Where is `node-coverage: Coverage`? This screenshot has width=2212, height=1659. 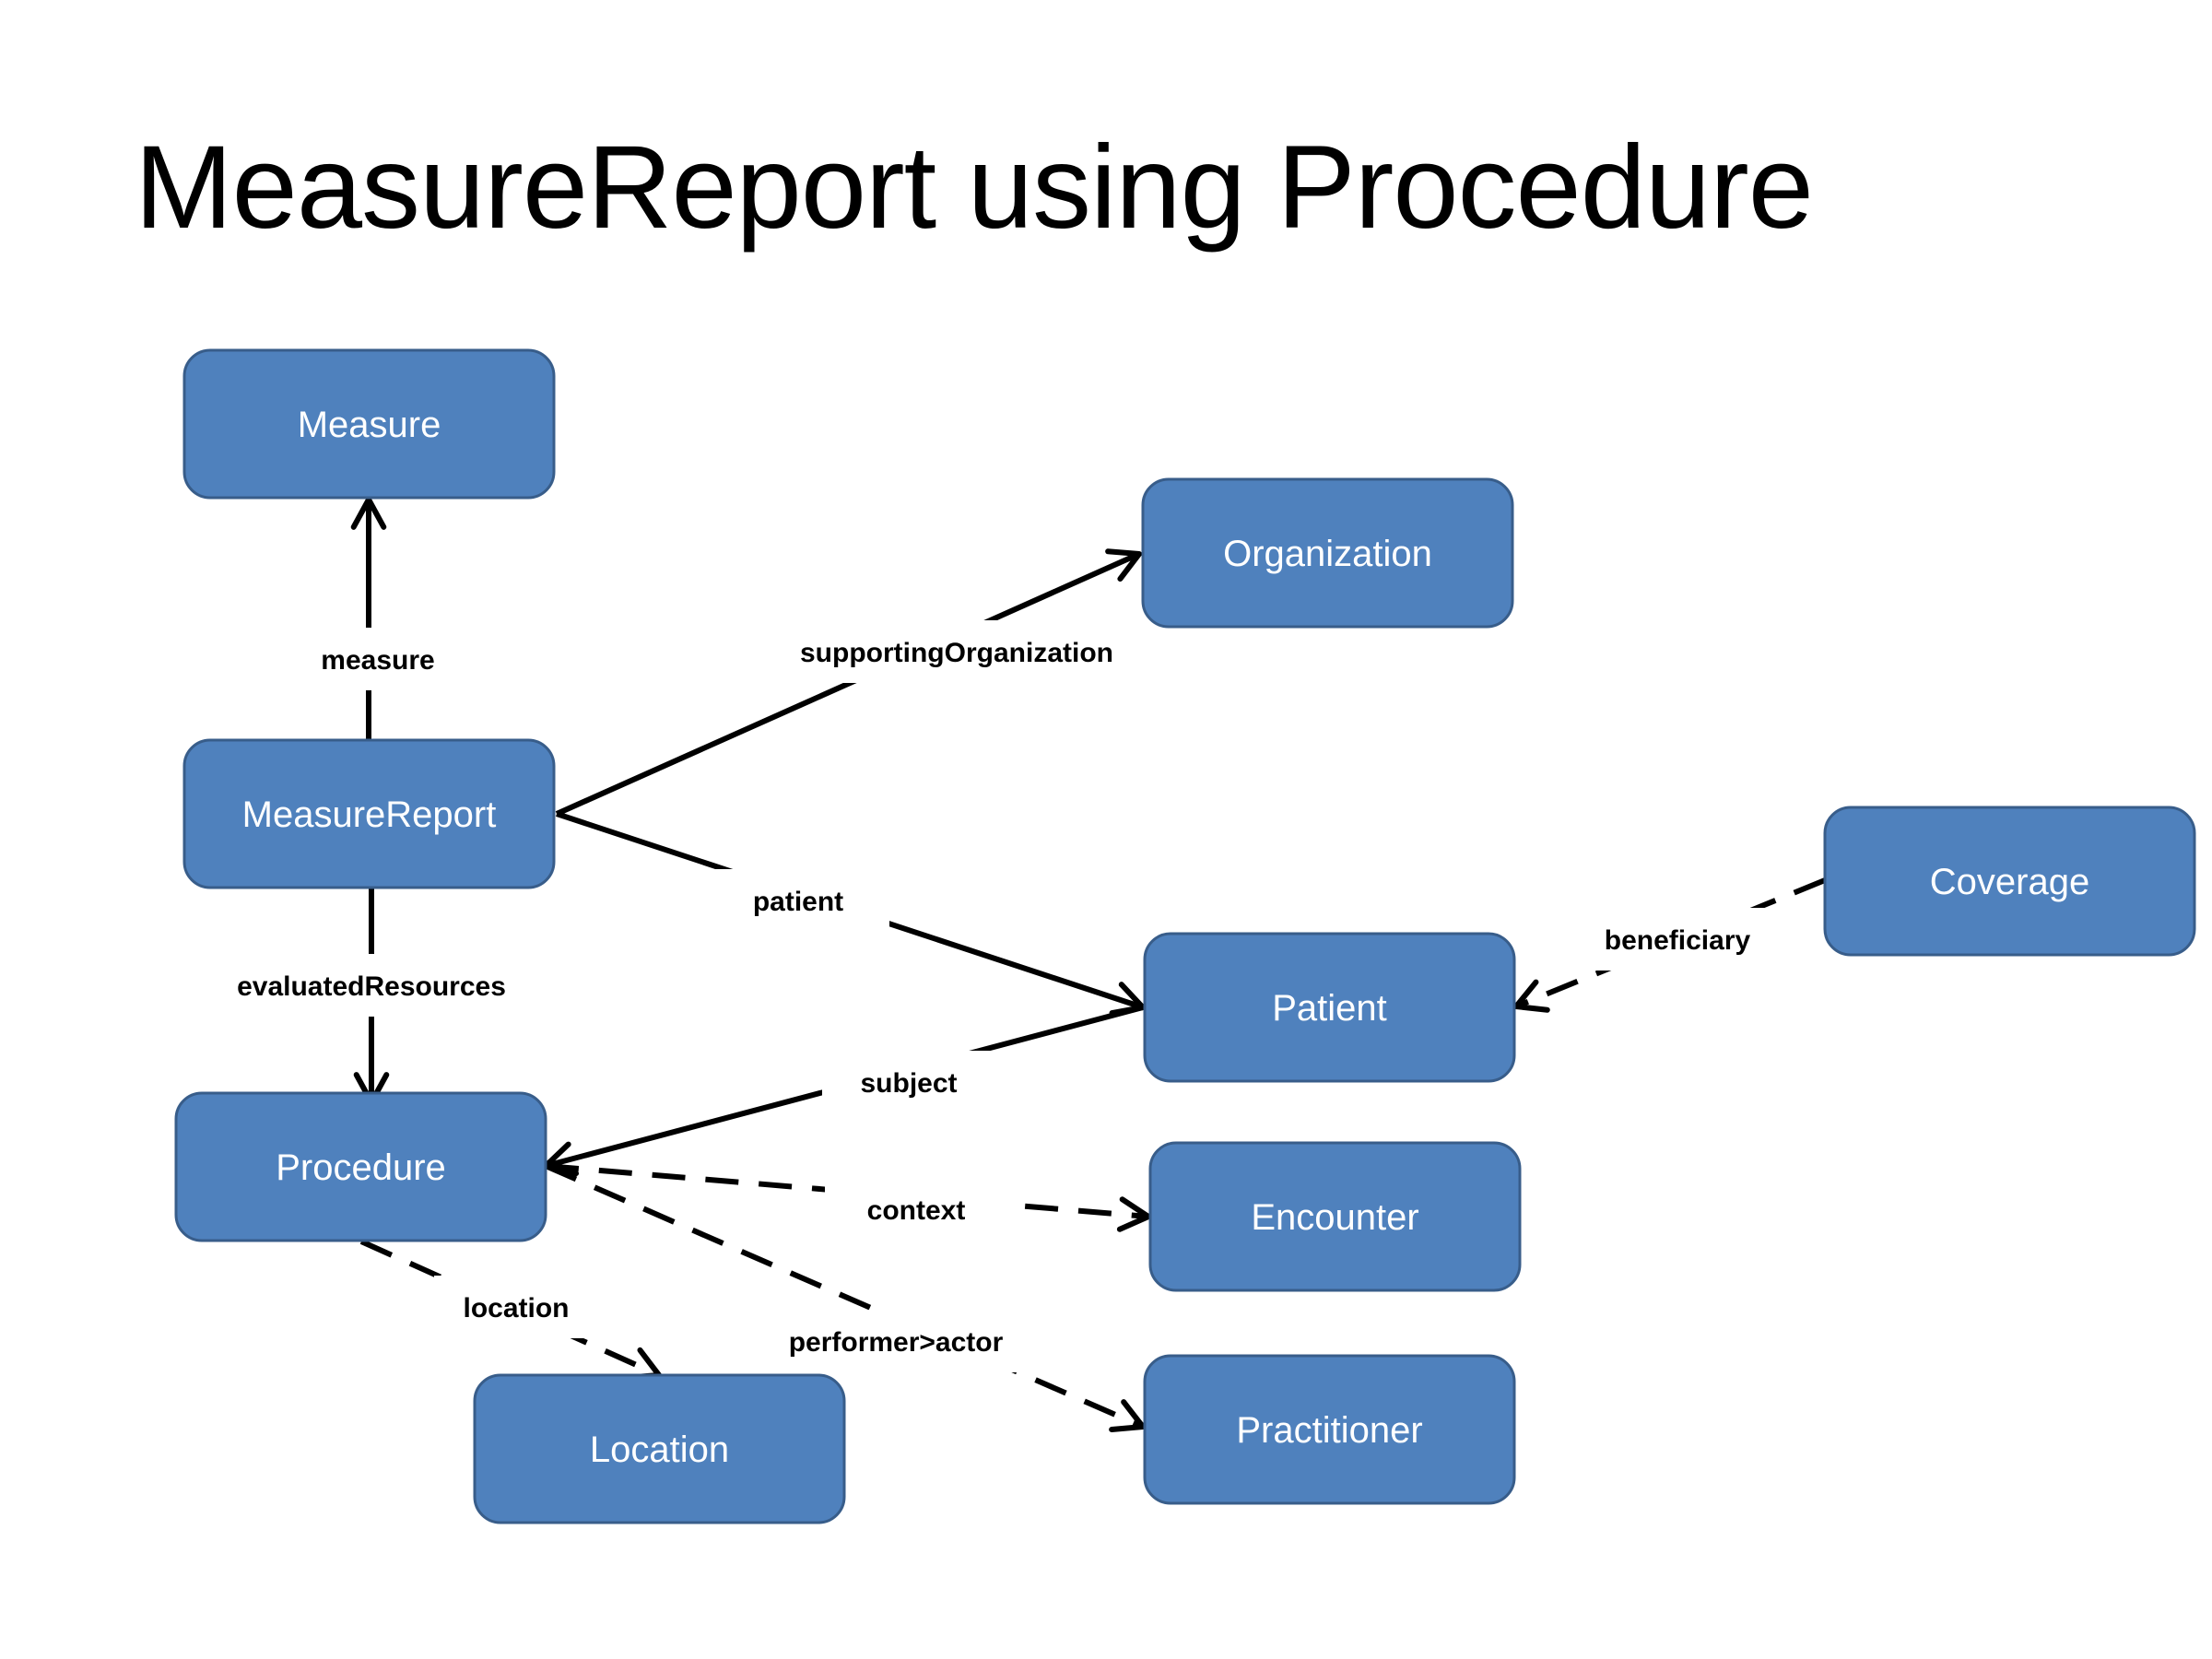
node-coverage: Coverage is located at coordinates (2009, 881).